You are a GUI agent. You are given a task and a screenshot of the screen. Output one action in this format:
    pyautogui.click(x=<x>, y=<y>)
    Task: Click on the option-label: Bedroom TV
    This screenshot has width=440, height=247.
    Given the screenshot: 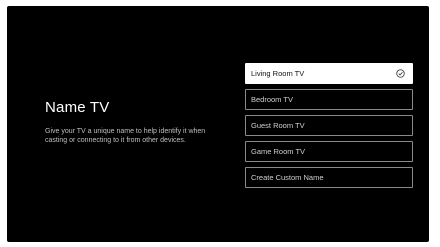 What is the action you would take?
    pyautogui.click(x=272, y=99)
    